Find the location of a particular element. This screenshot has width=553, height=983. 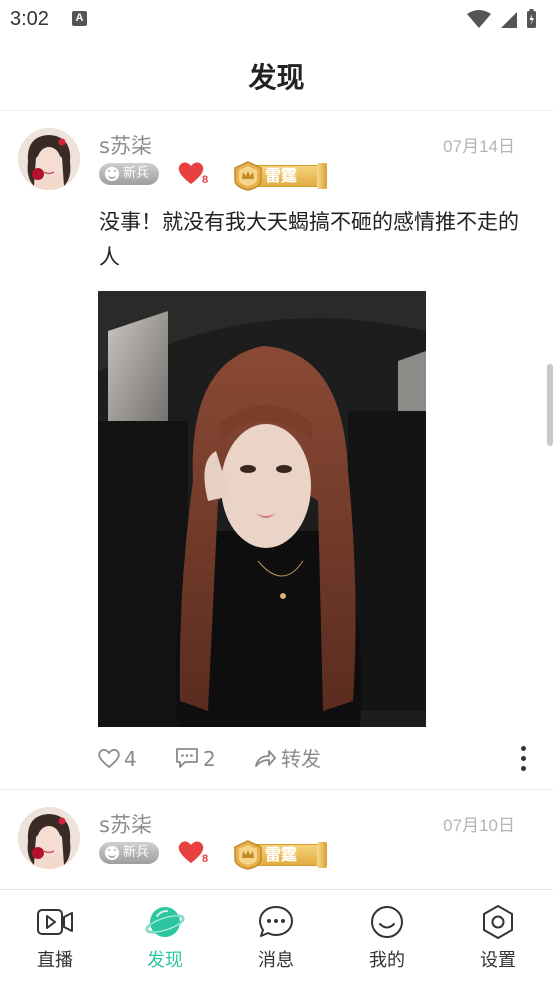

page-header: 发现 is located at coordinates (276, 75).